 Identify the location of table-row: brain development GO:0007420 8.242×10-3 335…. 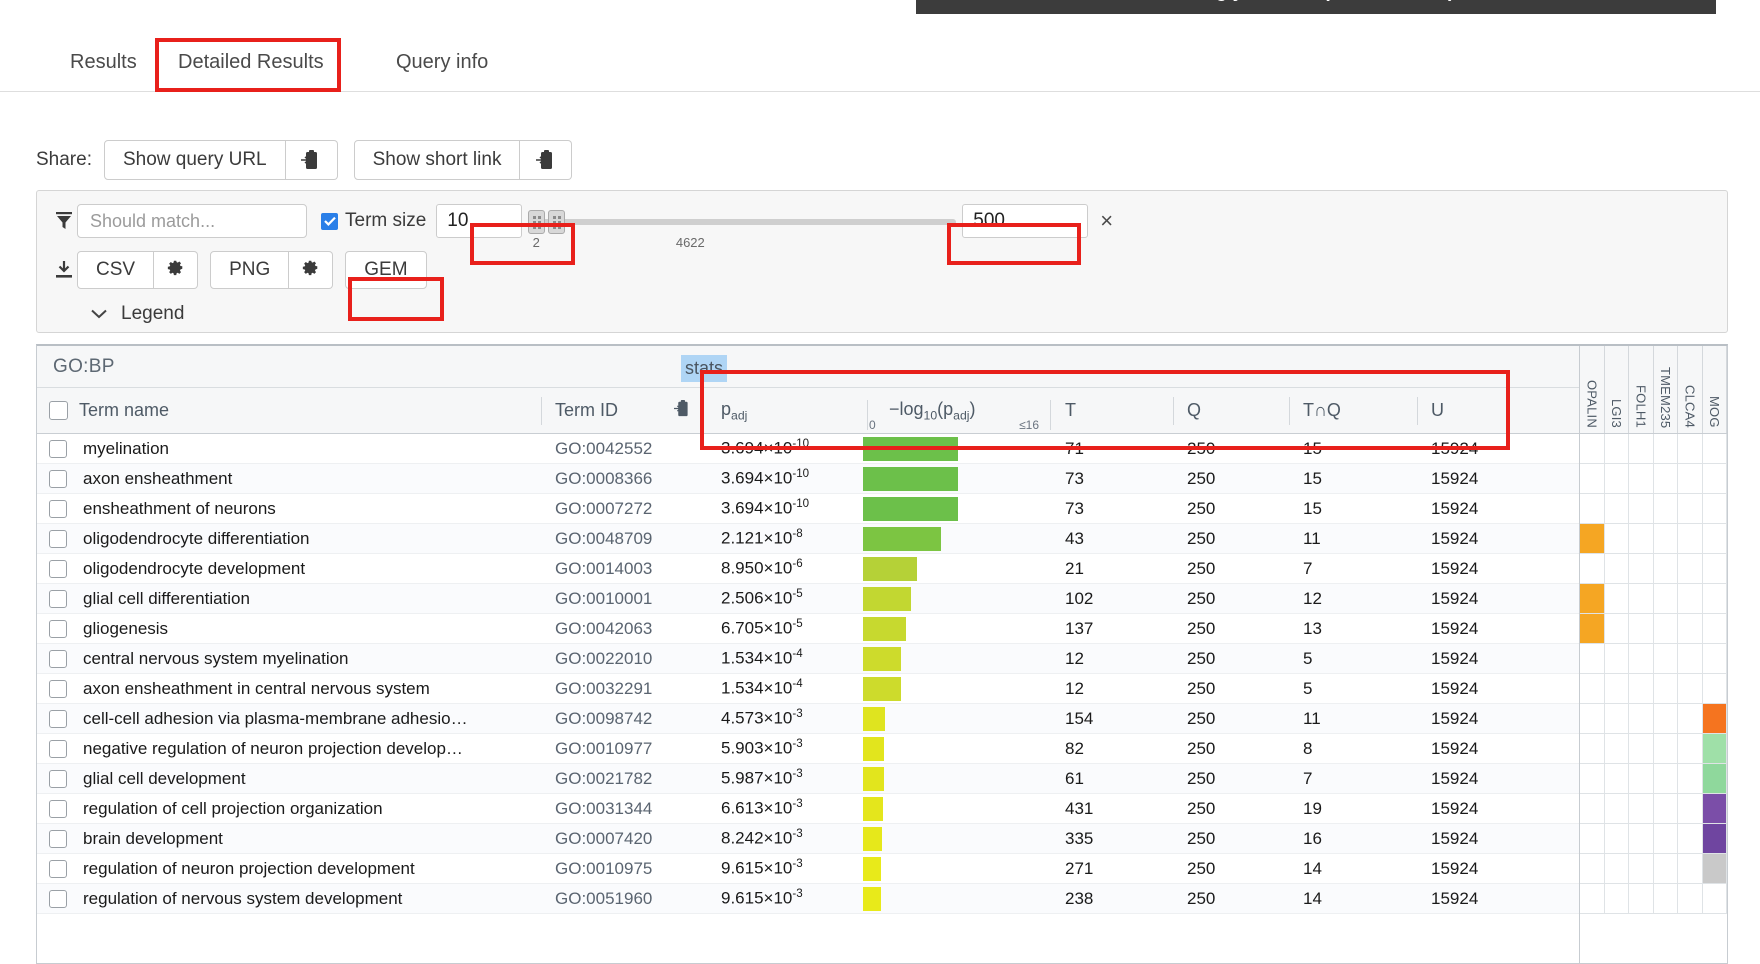
(882, 839).